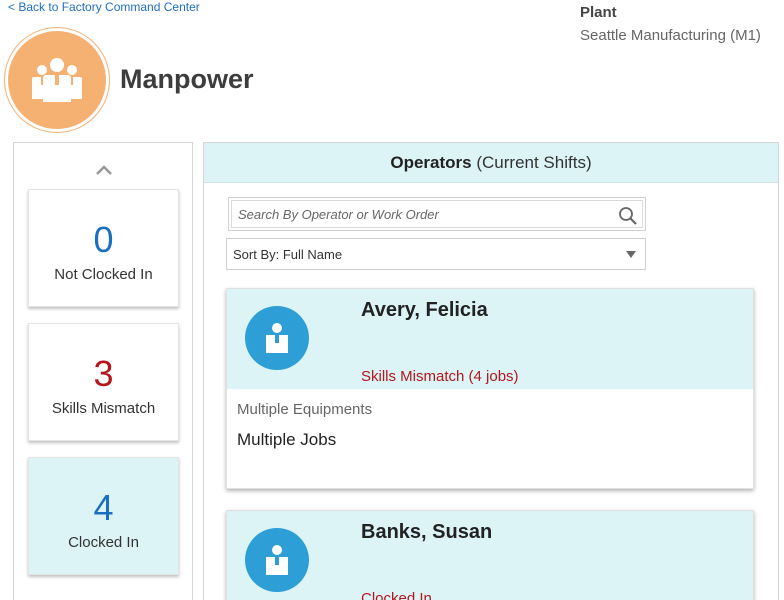 The height and width of the screenshot is (600, 784). Describe the element at coordinates (670, 35) in the screenshot. I see `plant-value: Seattle Manufacturing (M1)` at that location.